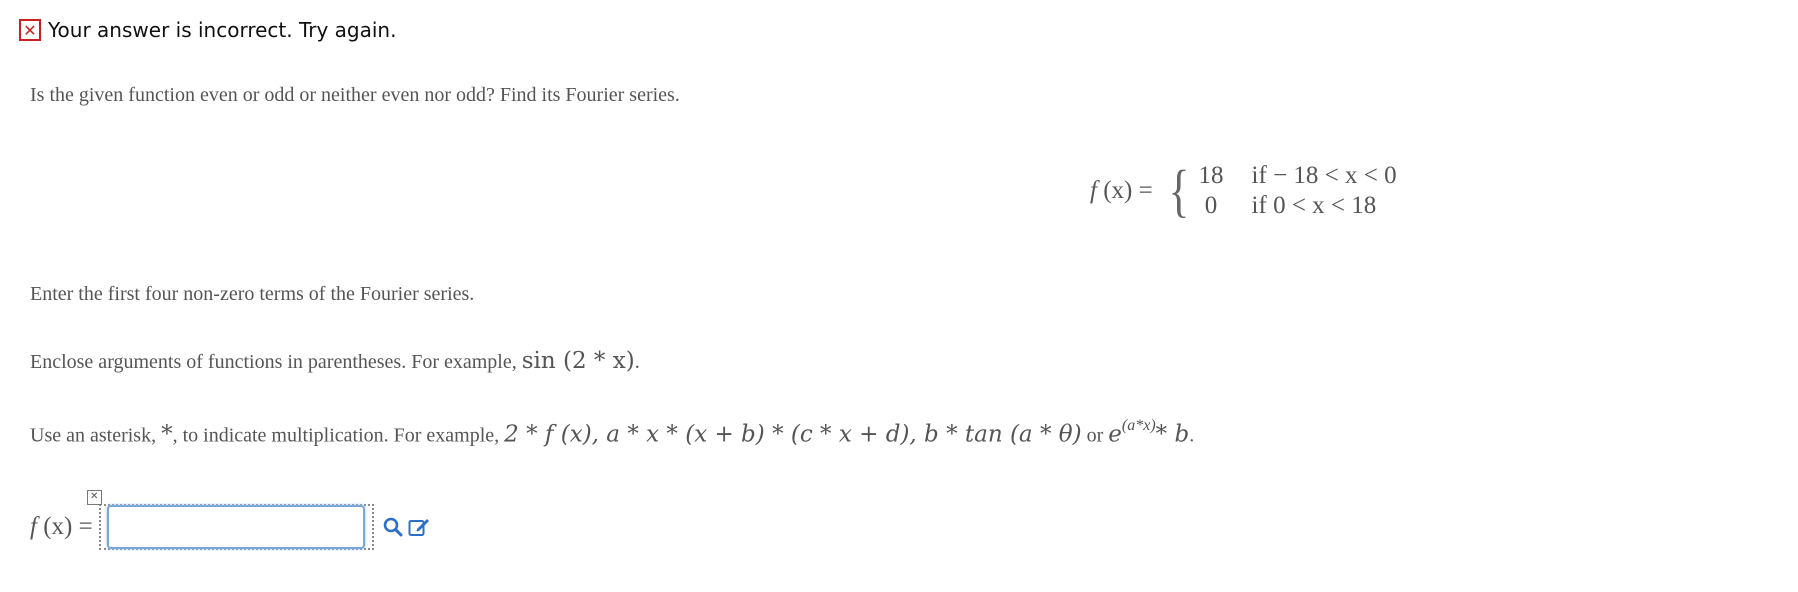 This screenshot has width=1798, height=592. What do you see at coordinates (393, 527) in the screenshot?
I see `search-icon` at bounding box center [393, 527].